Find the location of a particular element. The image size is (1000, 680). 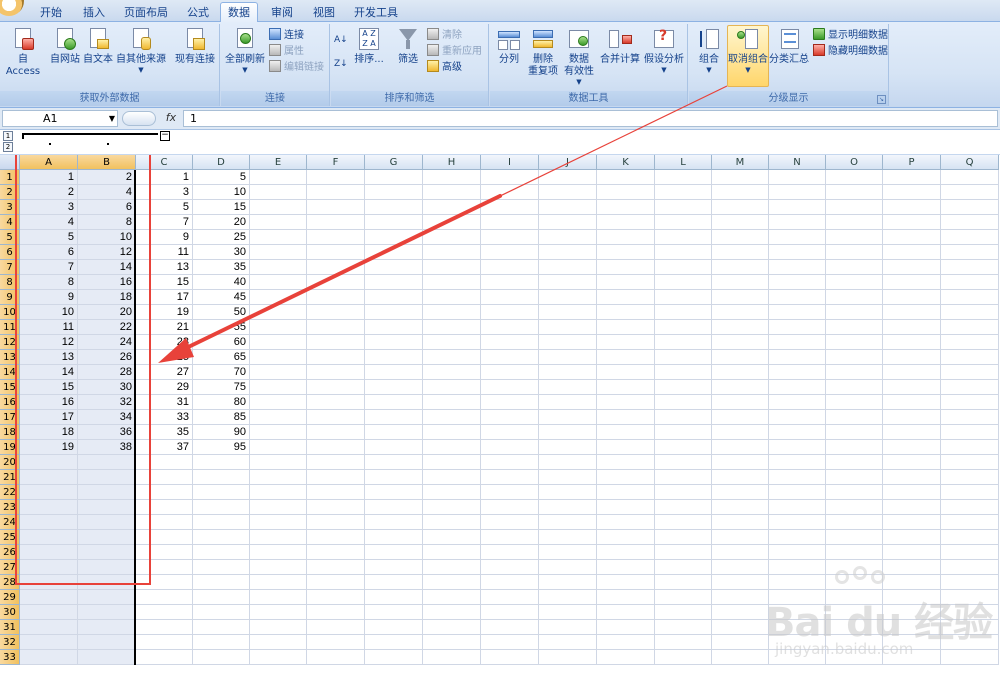

tab-data: 数据 is located at coordinates (239, 12).